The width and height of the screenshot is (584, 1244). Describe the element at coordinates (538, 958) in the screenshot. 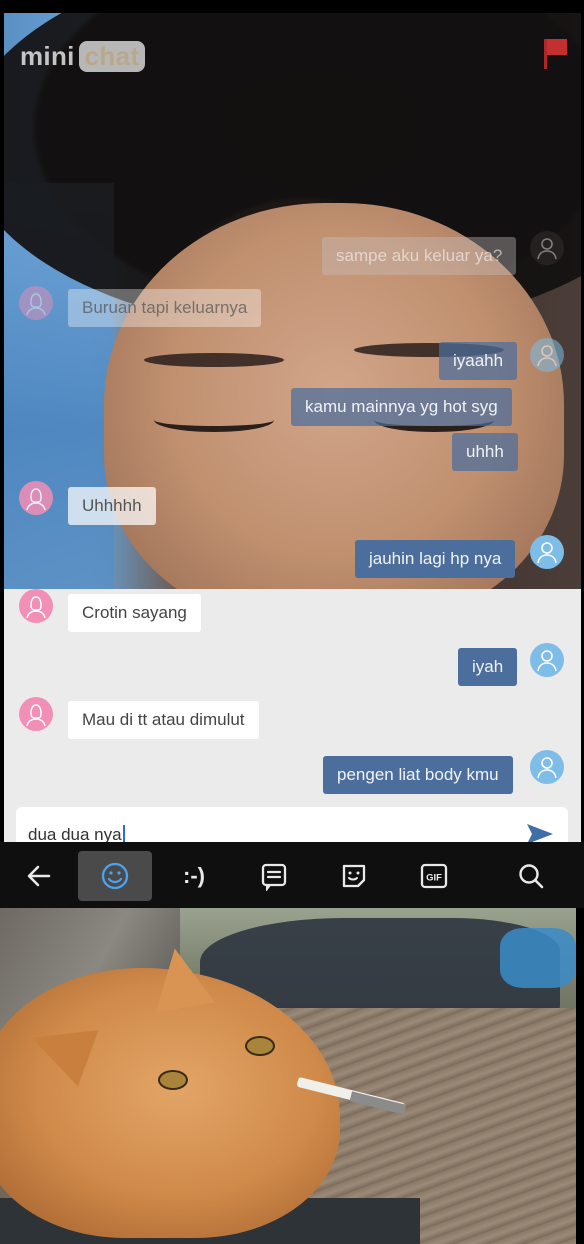

I see `blue-bag` at that location.